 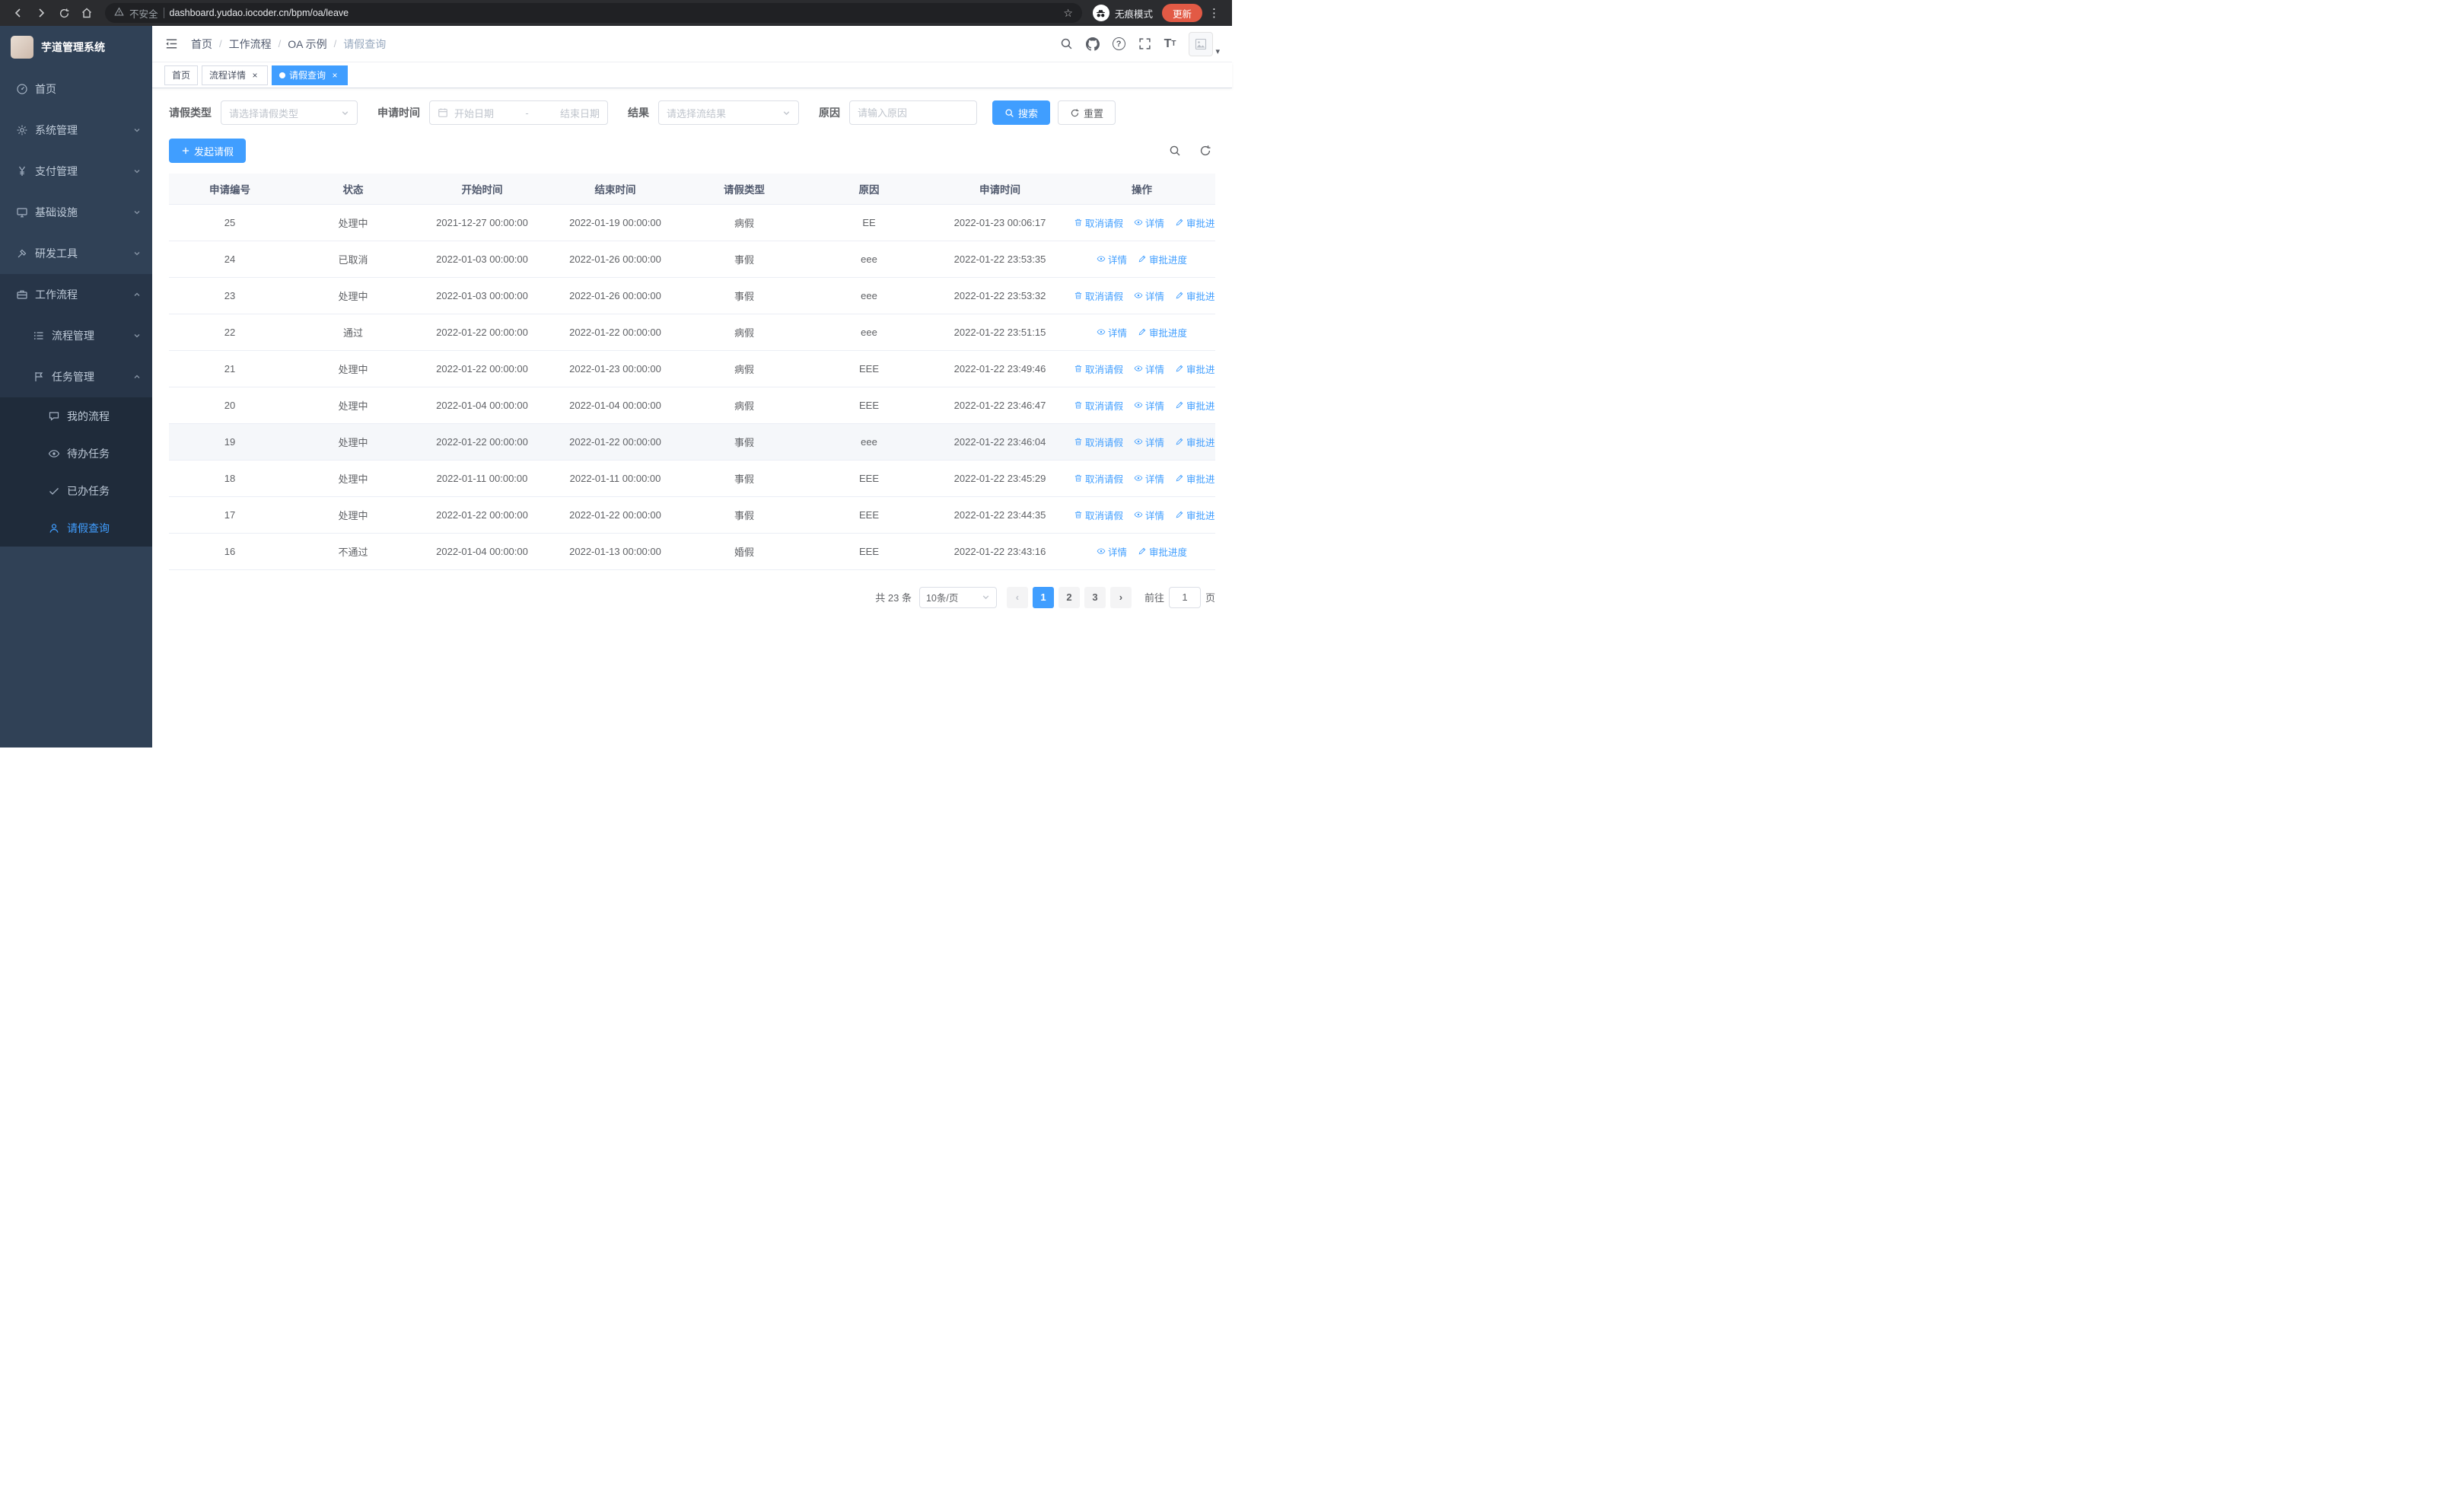 I want to click on sidebar-item-payment: 支付管理, so click(x=76, y=172).